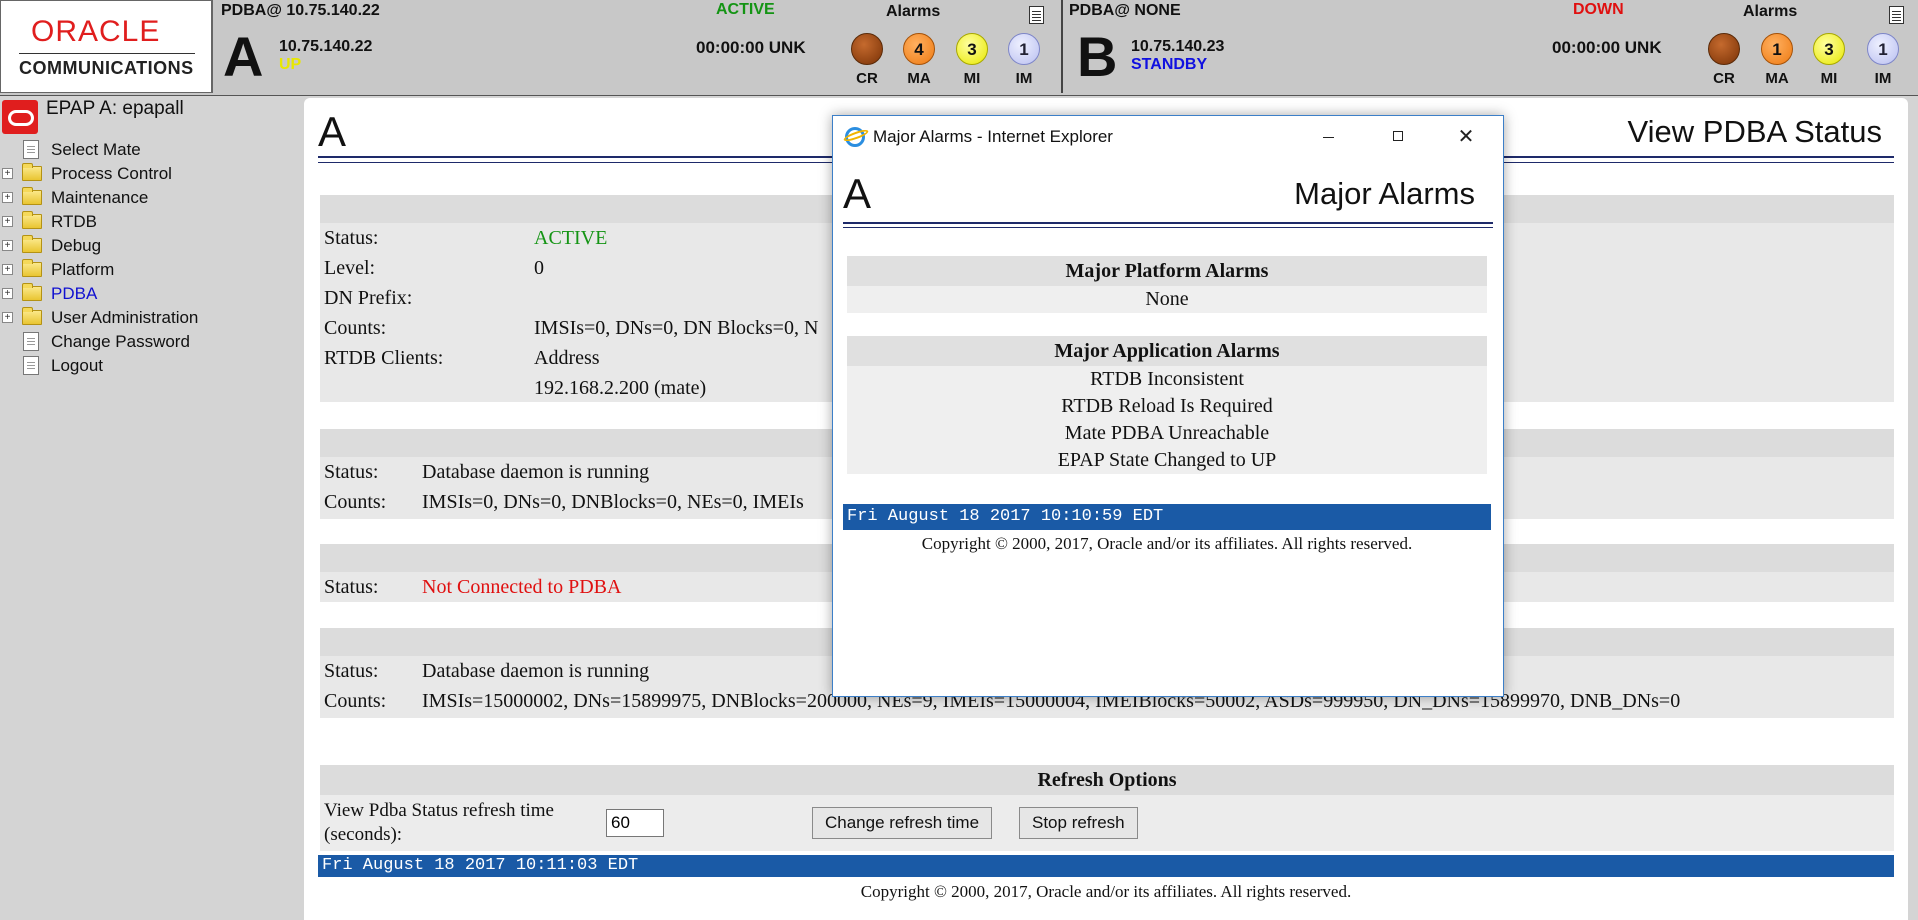 The image size is (1918, 920). What do you see at coordinates (522, 587) in the screenshot?
I see `status-value: Not Connected to PDBA` at bounding box center [522, 587].